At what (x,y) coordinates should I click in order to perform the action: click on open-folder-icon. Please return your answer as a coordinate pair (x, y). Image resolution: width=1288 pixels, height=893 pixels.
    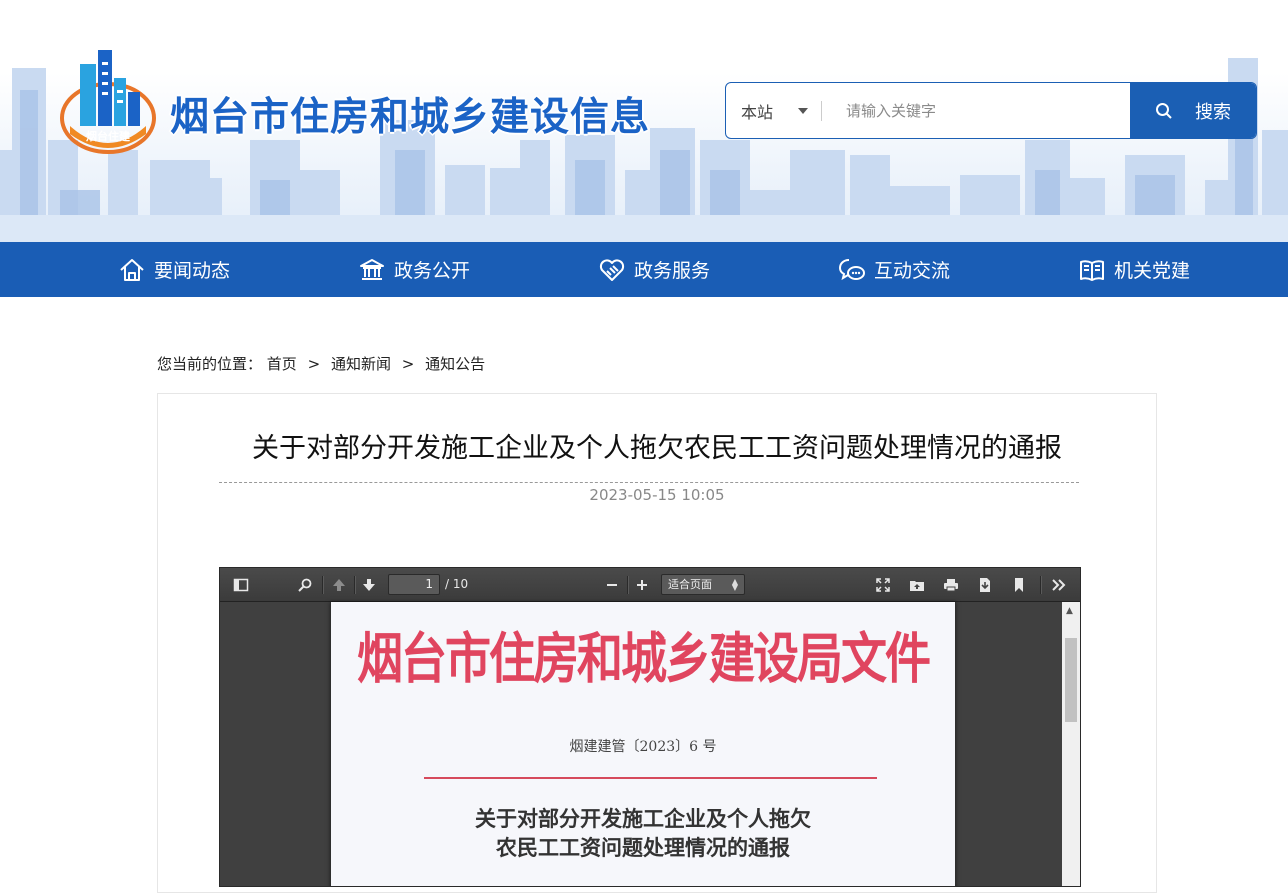
    Looking at the image, I should click on (917, 586).